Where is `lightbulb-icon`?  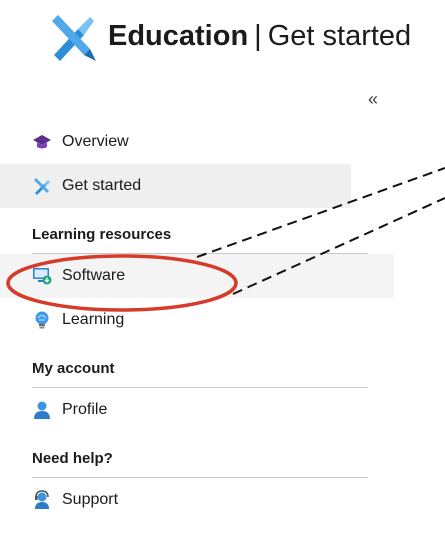
lightbulb-icon is located at coordinates (42, 320).